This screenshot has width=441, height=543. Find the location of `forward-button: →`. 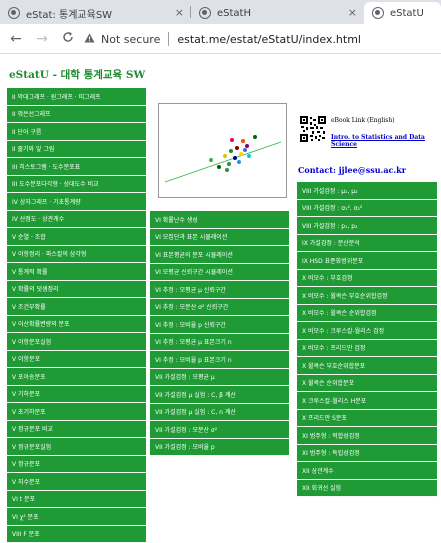

forward-button: → is located at coordinates (42, 39).